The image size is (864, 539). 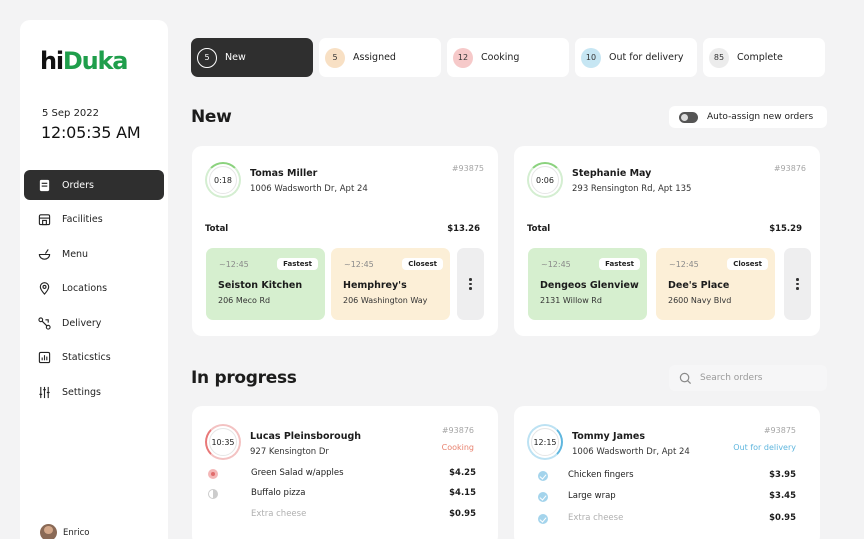 I want to click on sidebar-item-locations: Locations, so click(x=94, y=289).